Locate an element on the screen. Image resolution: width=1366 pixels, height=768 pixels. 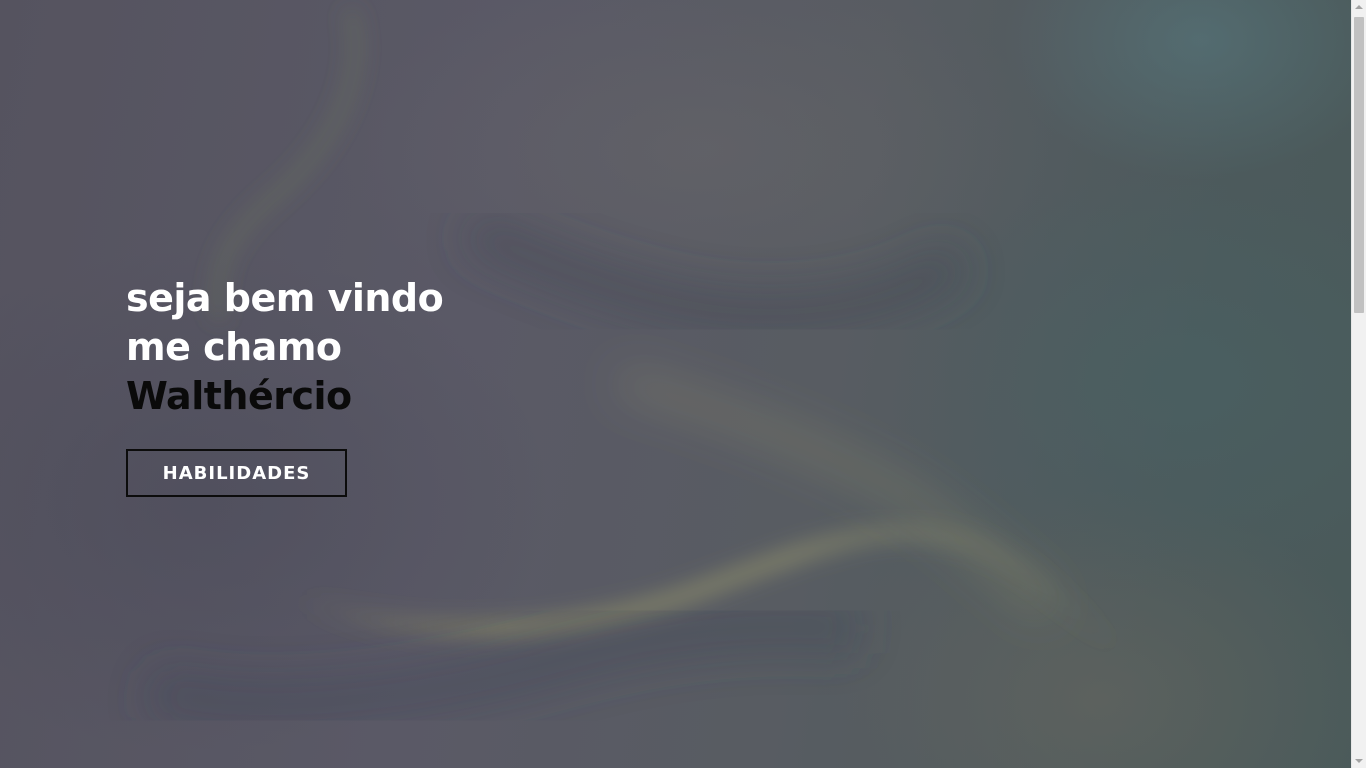
author-name: Walthércio is located at coordinates (239, 396).